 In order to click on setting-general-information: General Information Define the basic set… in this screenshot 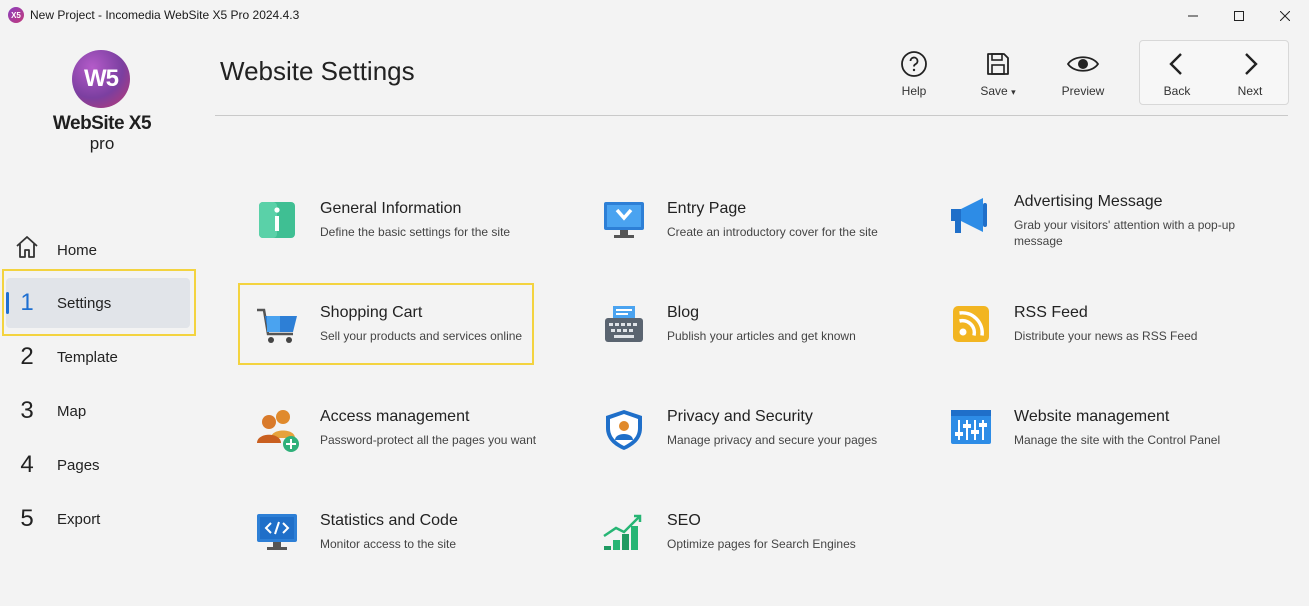, I will do `click(389, 240)`.